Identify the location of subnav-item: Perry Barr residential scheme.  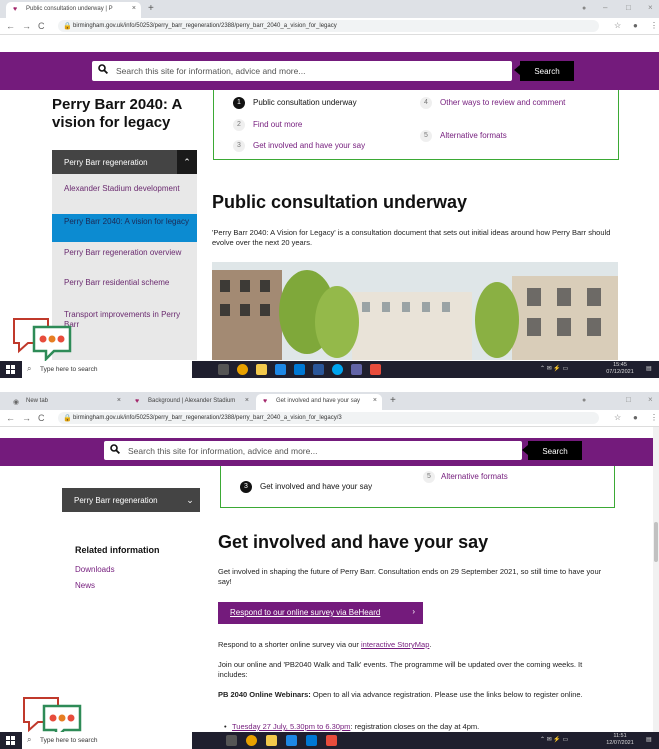
(124, 283).